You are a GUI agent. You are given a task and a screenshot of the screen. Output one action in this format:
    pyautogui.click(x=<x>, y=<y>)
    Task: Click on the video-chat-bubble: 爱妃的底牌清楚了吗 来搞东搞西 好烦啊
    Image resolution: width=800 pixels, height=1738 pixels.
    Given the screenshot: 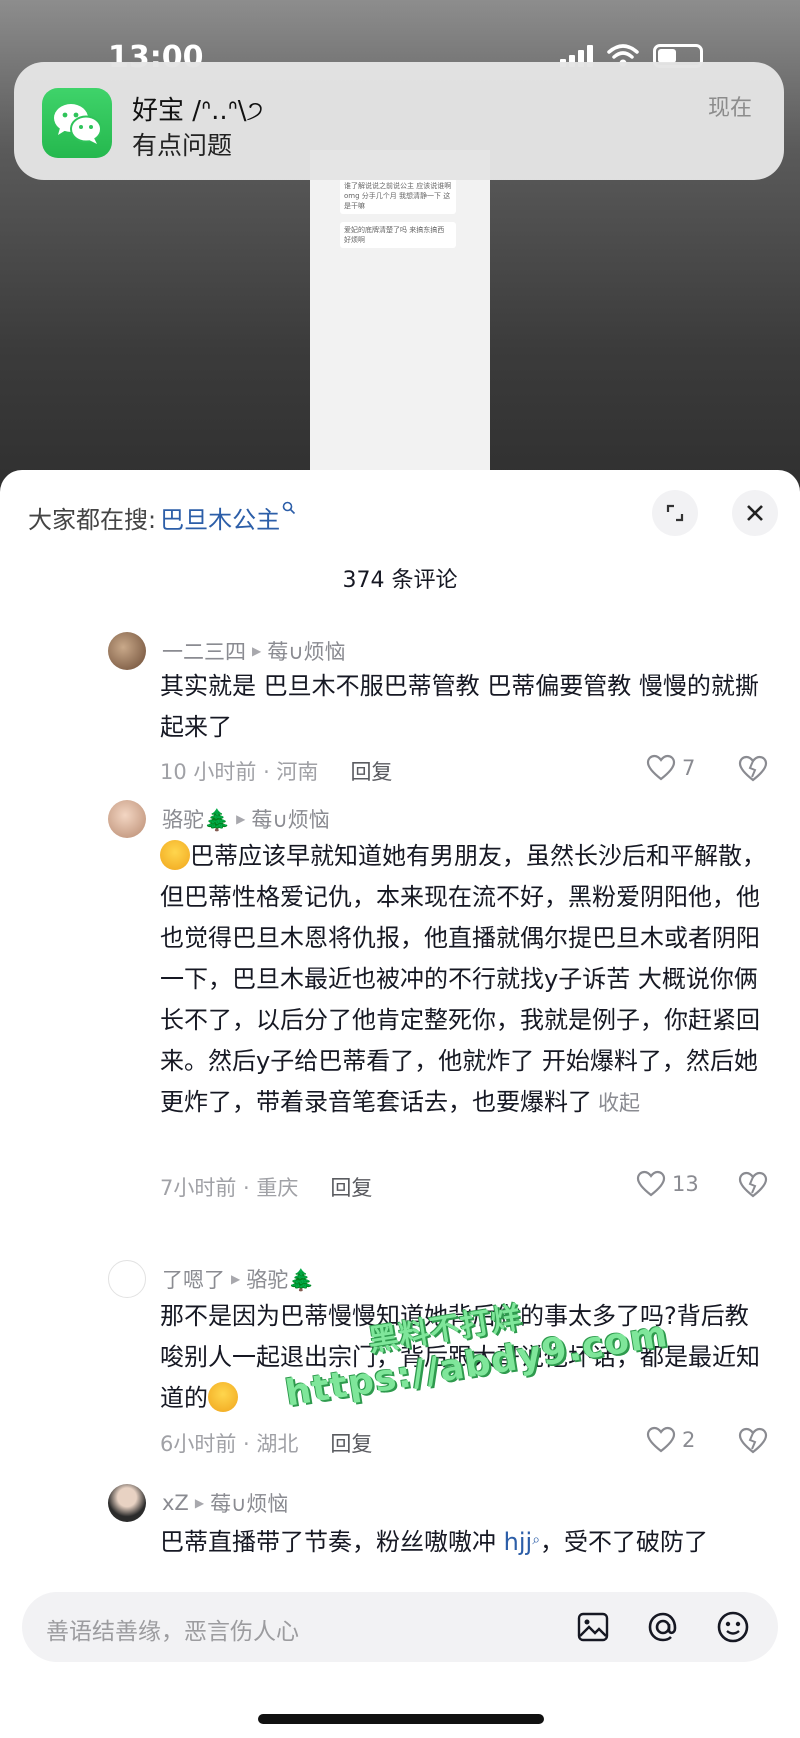 What is the action you would take?
    pyautogui.click(x=398, y=235)
    